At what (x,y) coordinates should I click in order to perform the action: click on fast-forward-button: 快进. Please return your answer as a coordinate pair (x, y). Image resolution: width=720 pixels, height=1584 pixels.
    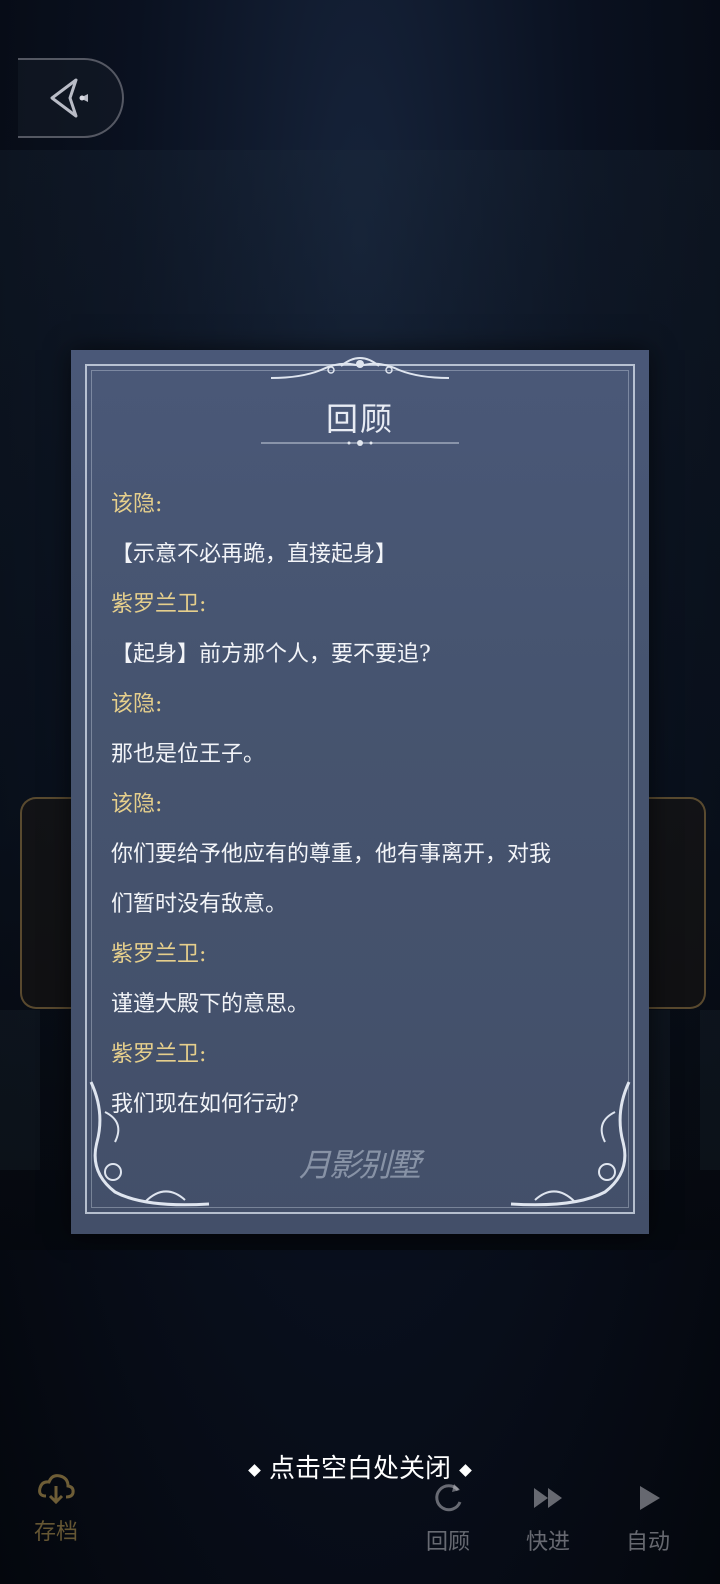
    Looking at the image, I should click on (548, 1517).